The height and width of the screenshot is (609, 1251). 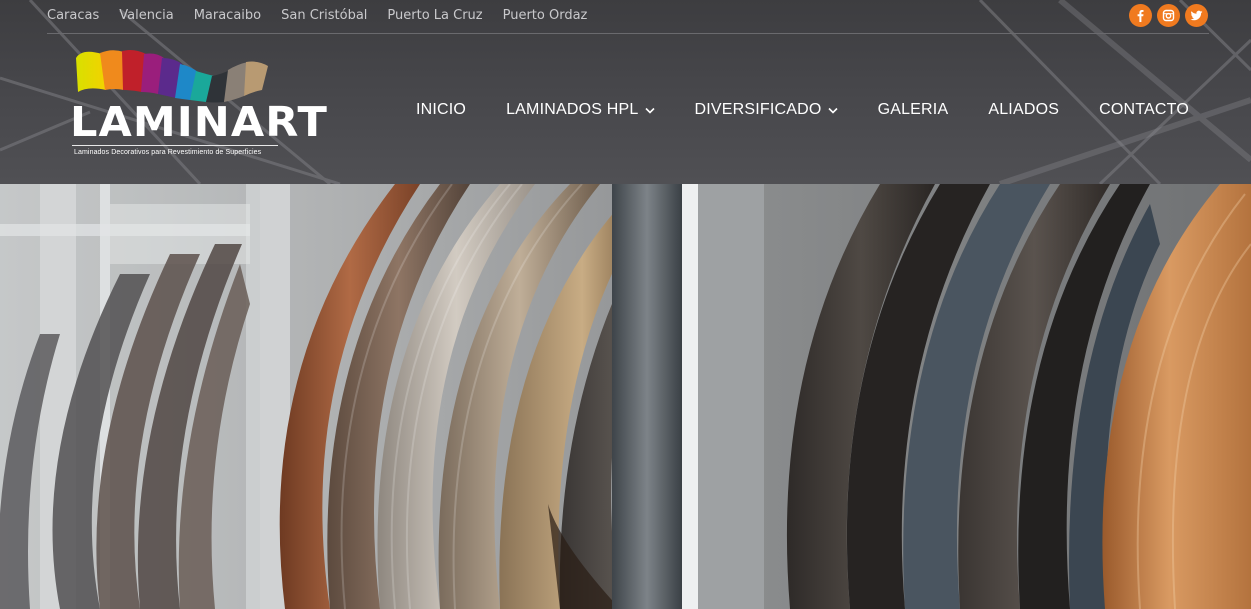 What do you see at coordinates (572, 109) in the screenshot?
I see `nav-item-label: LAMINADOS HPL` at bounding box center [572, 109].